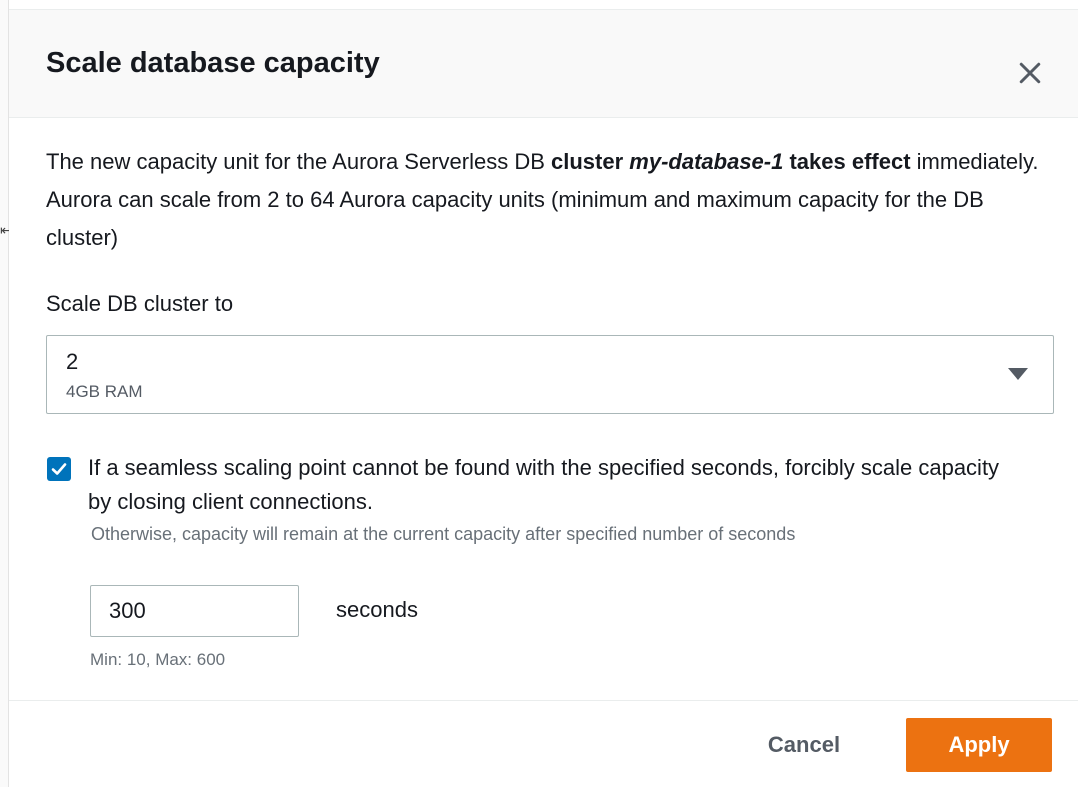  Describe the element at coordinates (804, 745) in the screenshot. I see `cancel-button: Cancel` at that location.